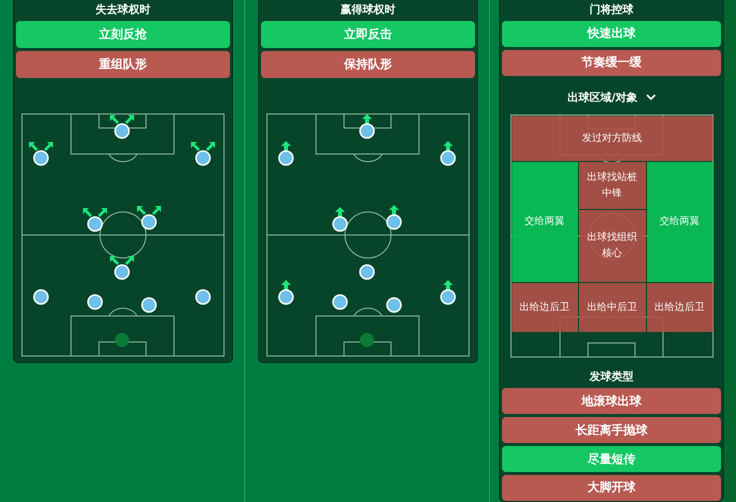  What do you see at coordinates (651, 98) in the screenshot?
I see `chevron-down-icon` at bounding box center [651, 98].